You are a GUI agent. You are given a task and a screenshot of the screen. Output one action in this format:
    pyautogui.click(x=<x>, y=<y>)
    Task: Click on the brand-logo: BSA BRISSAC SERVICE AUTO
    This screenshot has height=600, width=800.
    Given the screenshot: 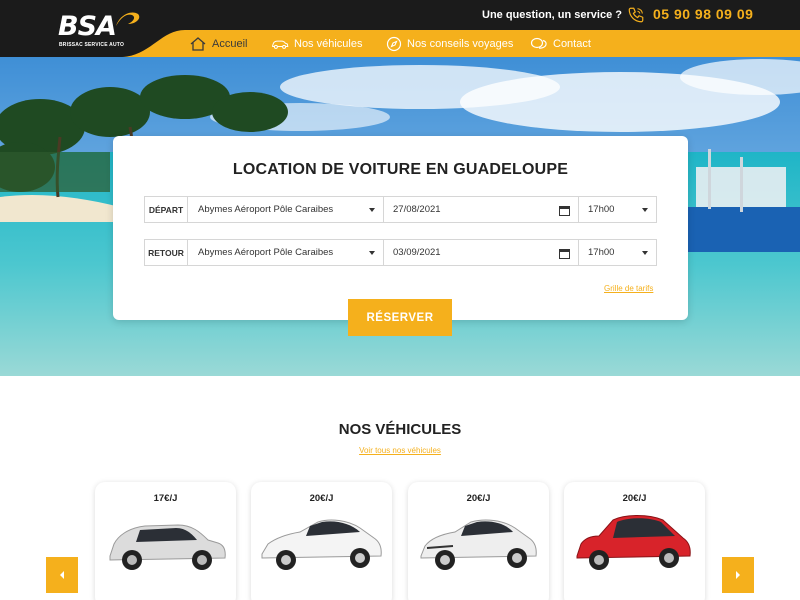 What is the action you would take?
    pyautogui.click(x=100, y=30)
    